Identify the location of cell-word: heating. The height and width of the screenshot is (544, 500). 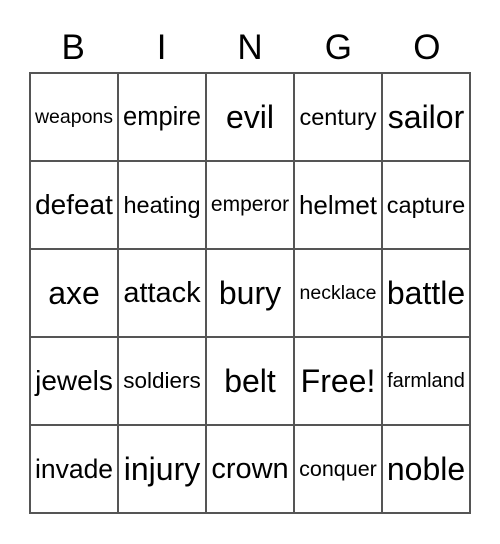
(162, 204).